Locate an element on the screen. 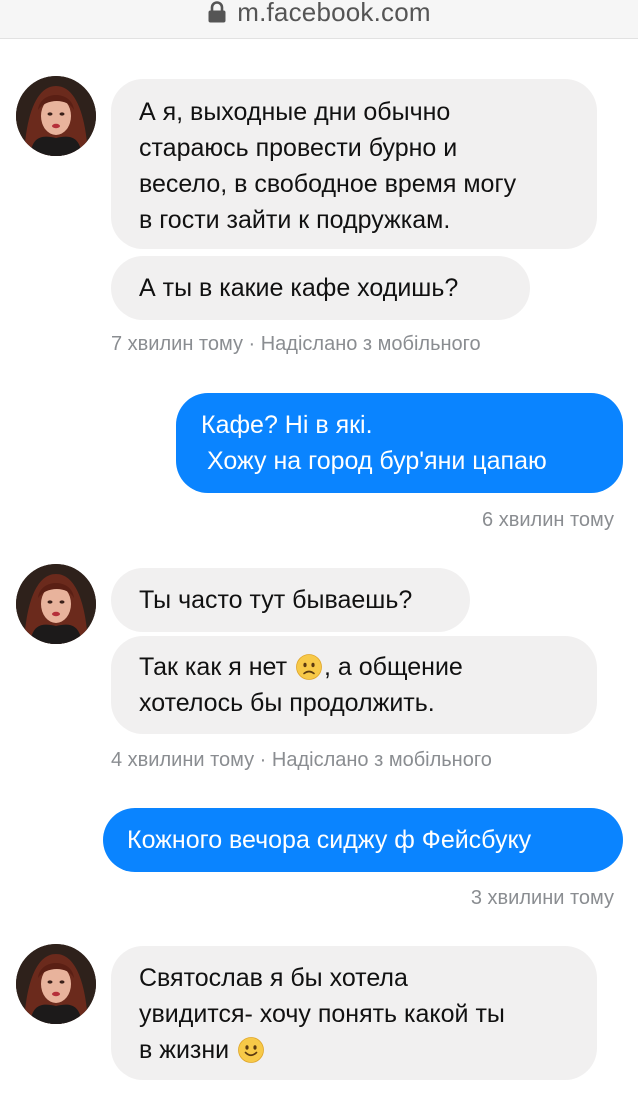 The height and width of the screenshot is (1094, 638). lock-icon is located at coordinates (217, 12).